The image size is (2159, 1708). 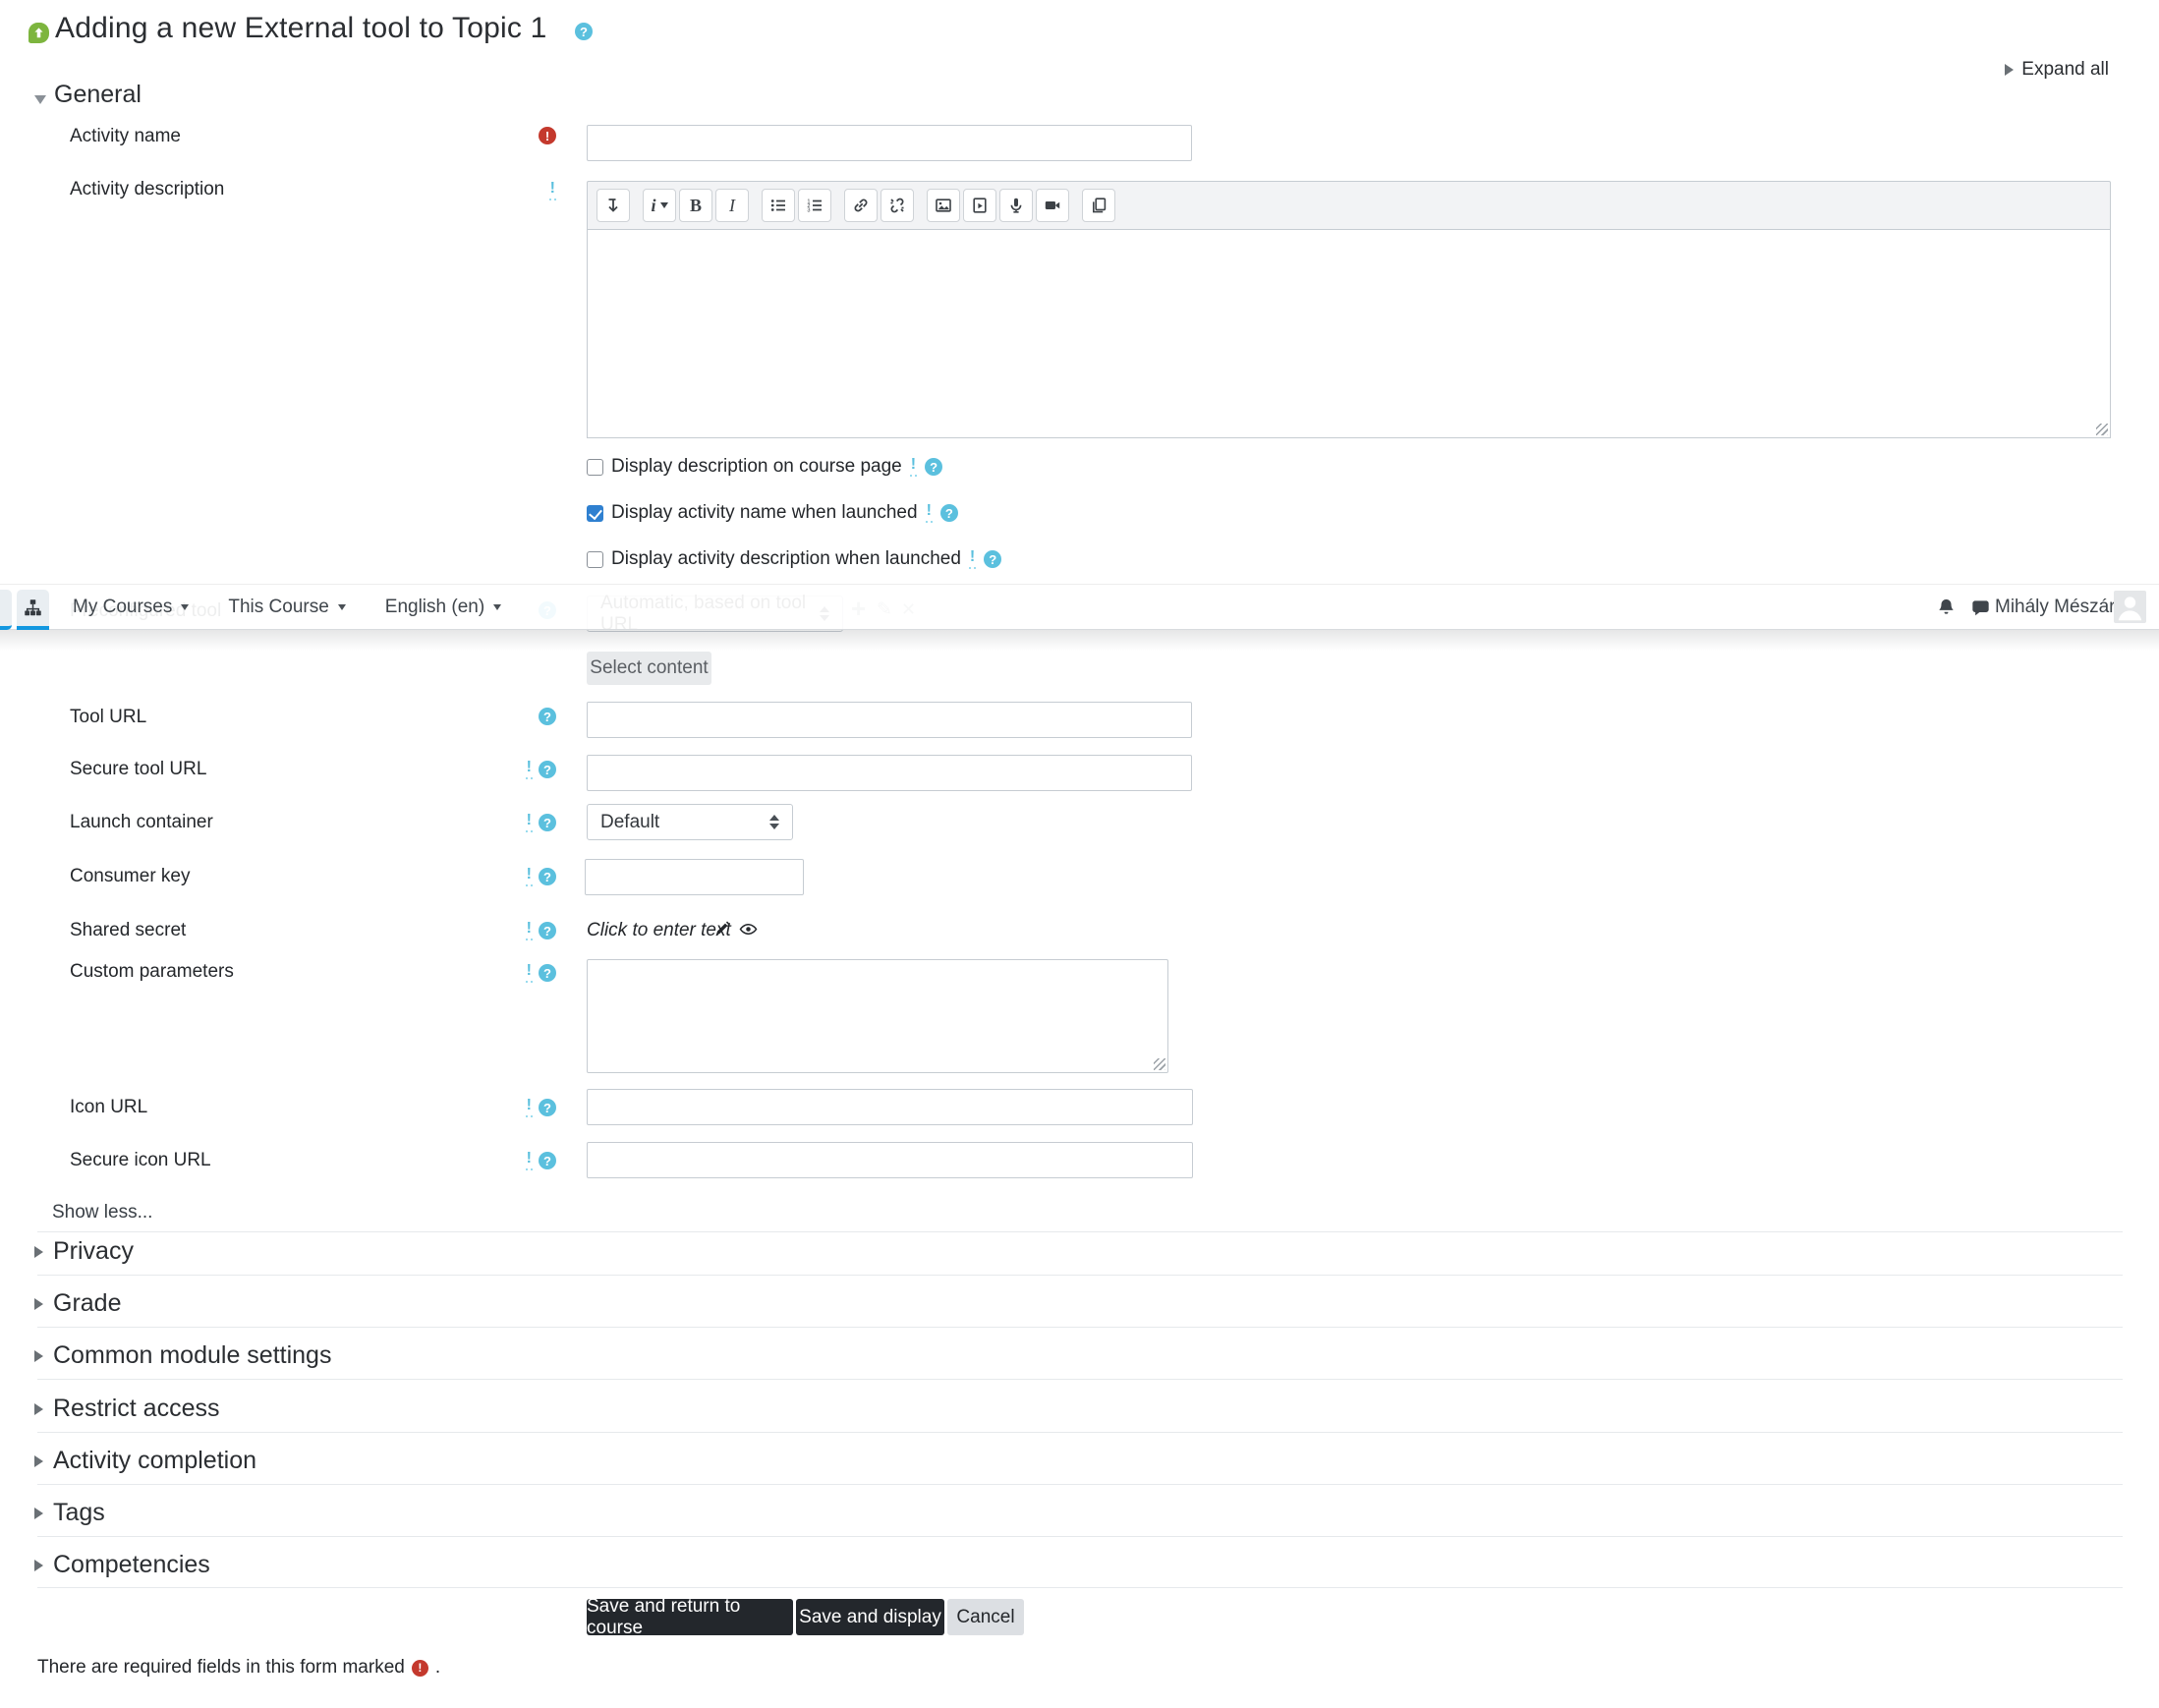 What do you see at coordinates (890, 1107) in the screenshot?
I see `icon-url-input` at bounding box center [890, 1107].